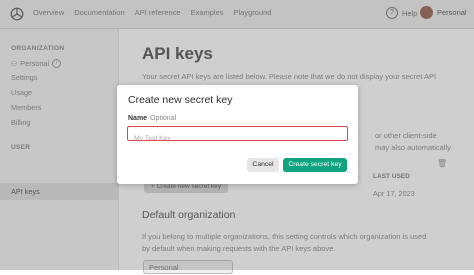 The width and height of the screenshot is (474, 275). I want to click on create-secret-key-button: Create secret key, so click(315, 165).